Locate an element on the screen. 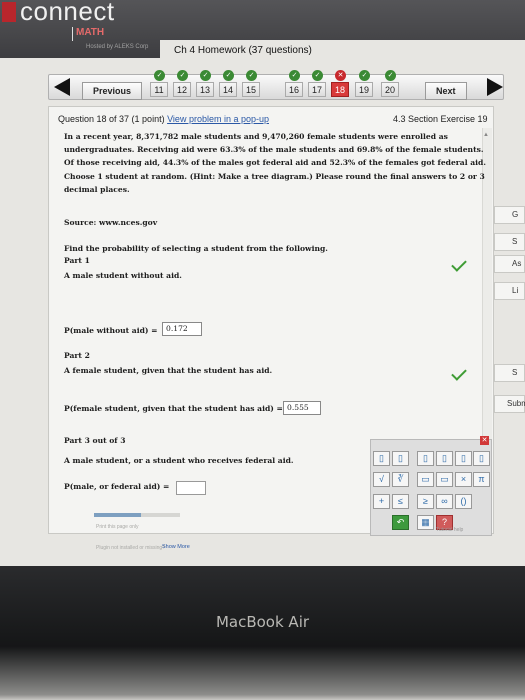 This screenshot has width=525, height=700. question-number: 19 is located at coordinates (364, 89).